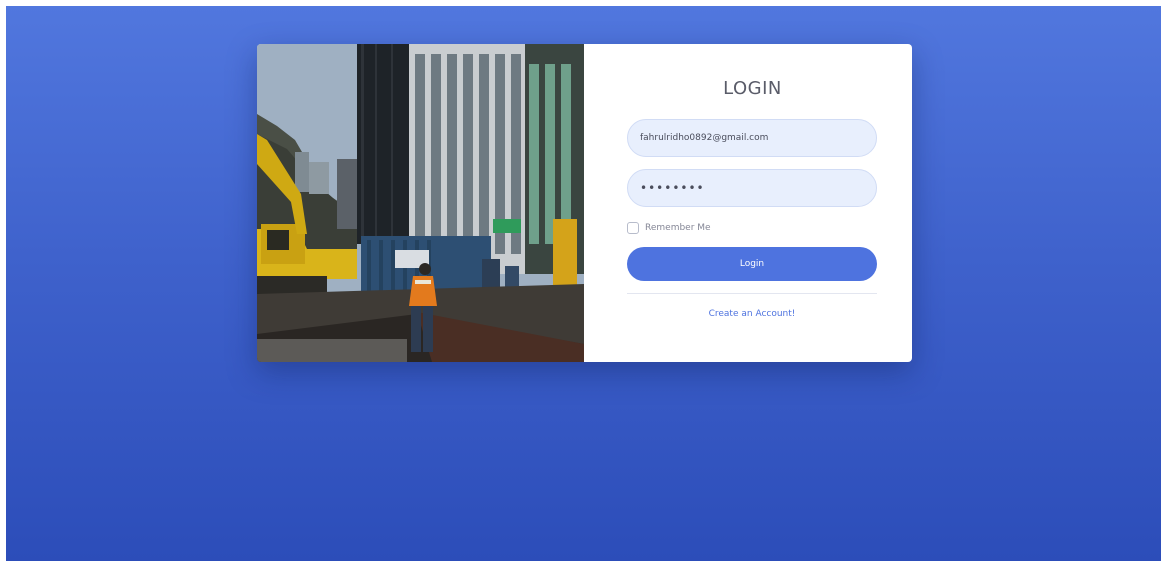  What do you see at coordinates (752, 138) in the screenshot?
I see `email-input` at bounding box center [752, 138].